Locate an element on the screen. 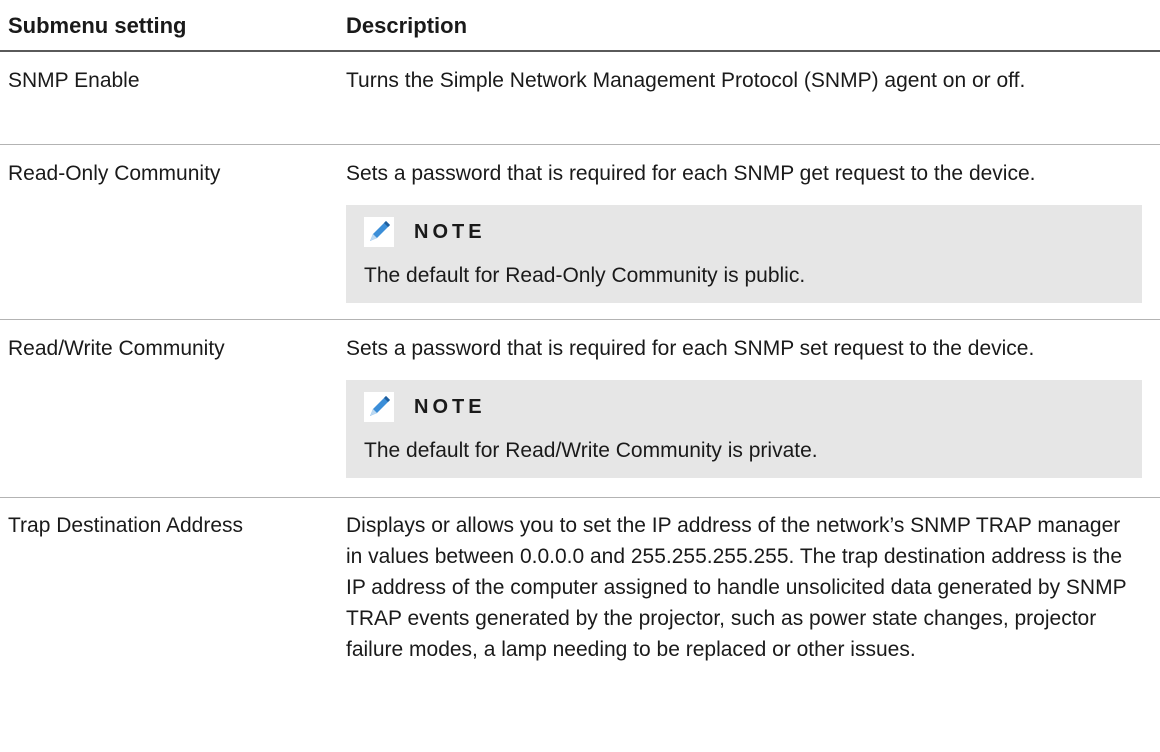  setting-name: Read/Write Community is located at coordinates (116, 348).